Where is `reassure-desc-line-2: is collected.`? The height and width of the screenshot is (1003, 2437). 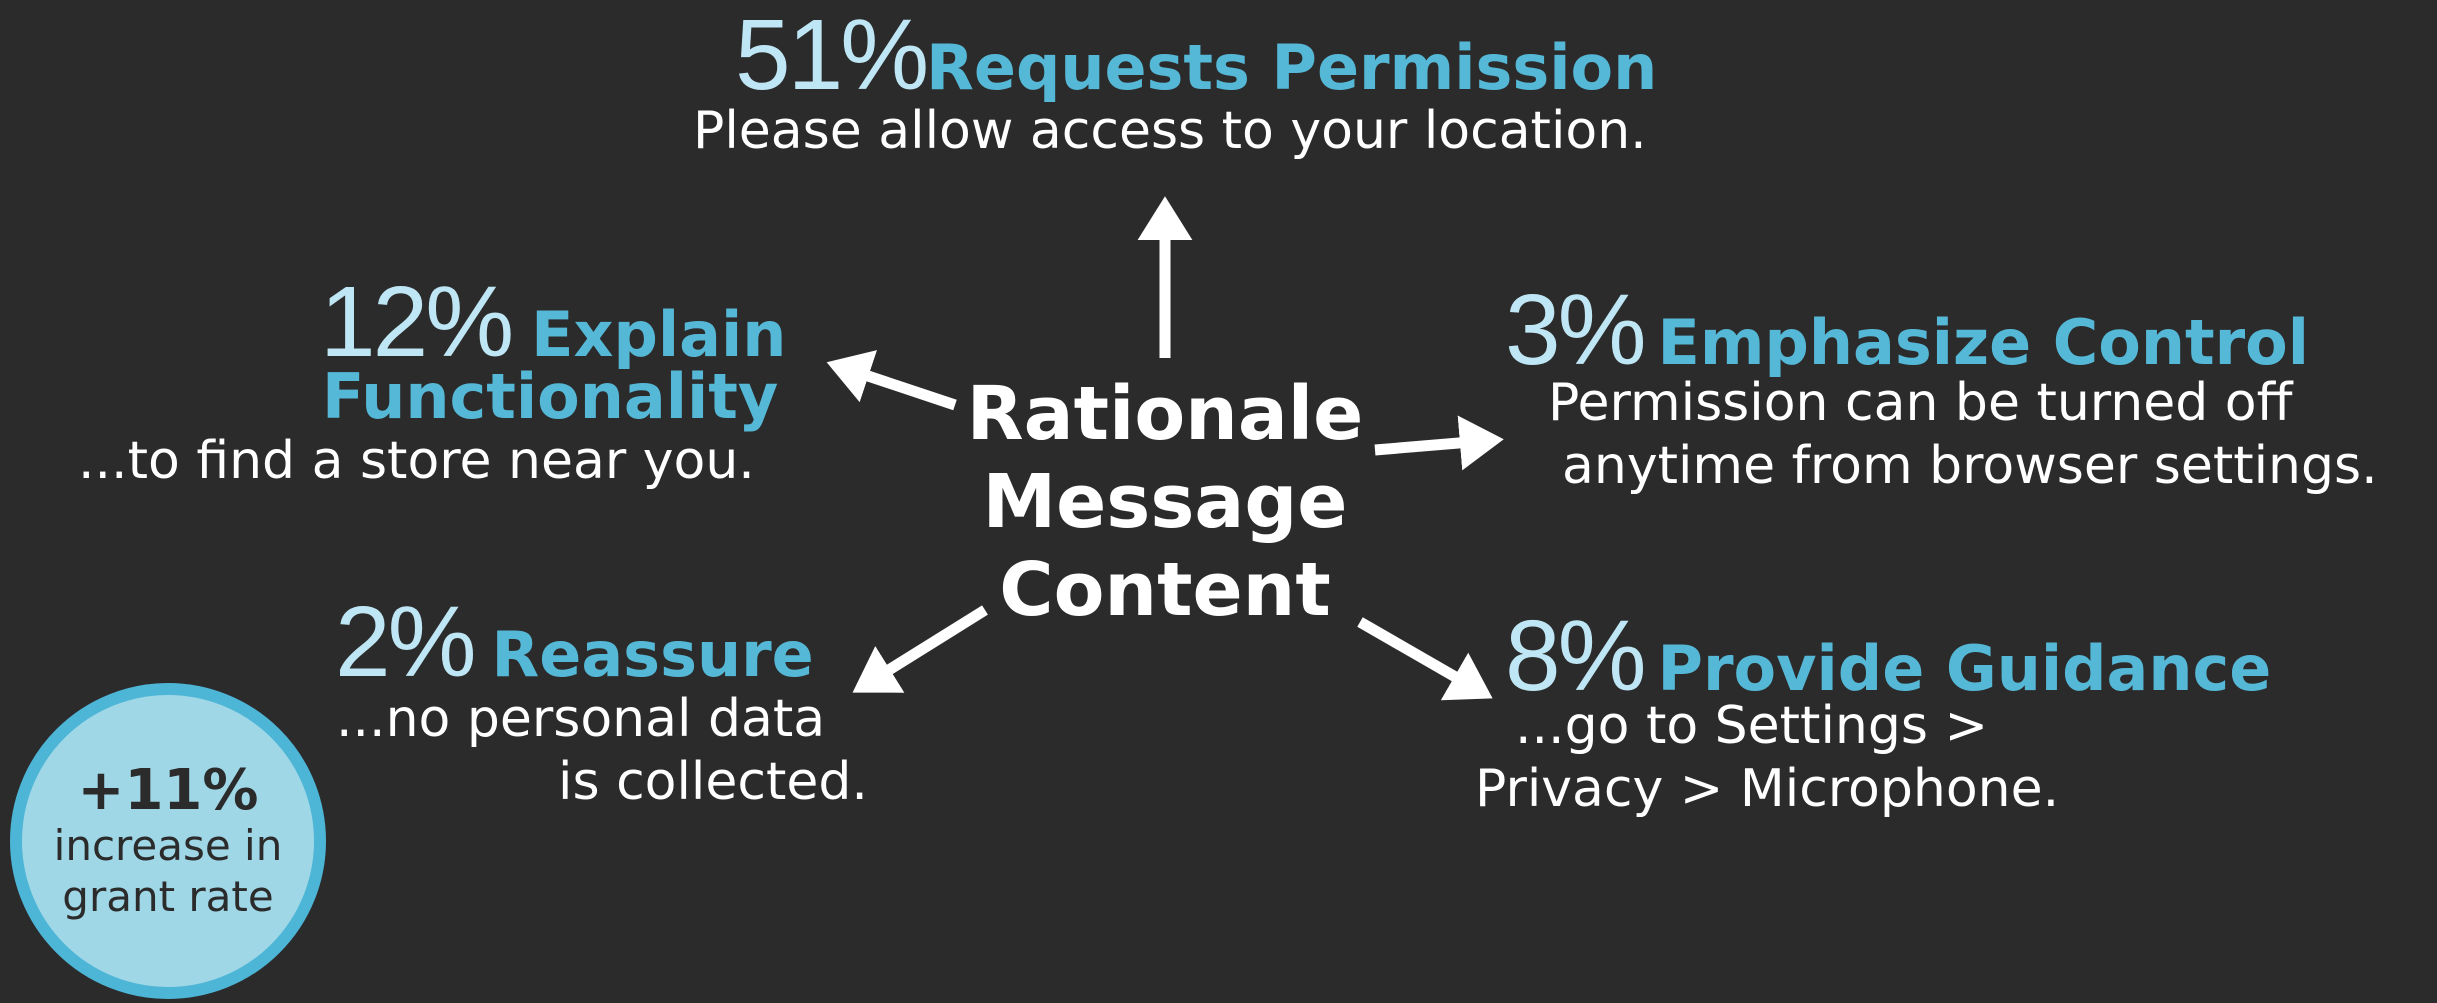 reassure-desc-line-2: is collected. is located at coordinates (713, 782).